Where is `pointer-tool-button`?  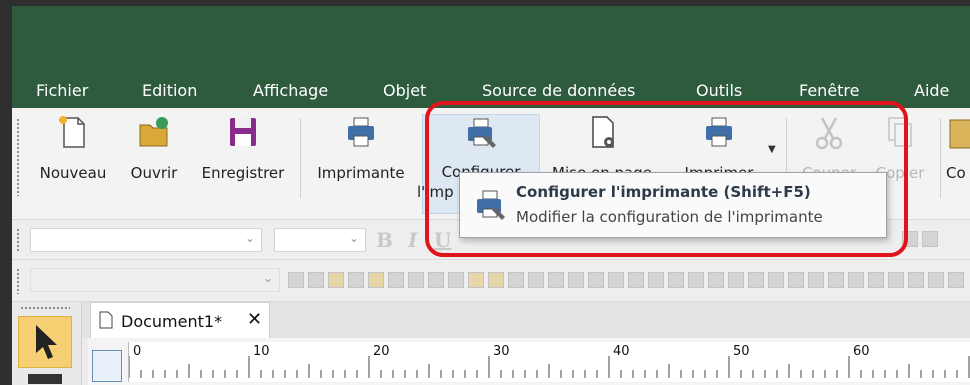
pointer-tool-button is located at coordinates (45, 342).